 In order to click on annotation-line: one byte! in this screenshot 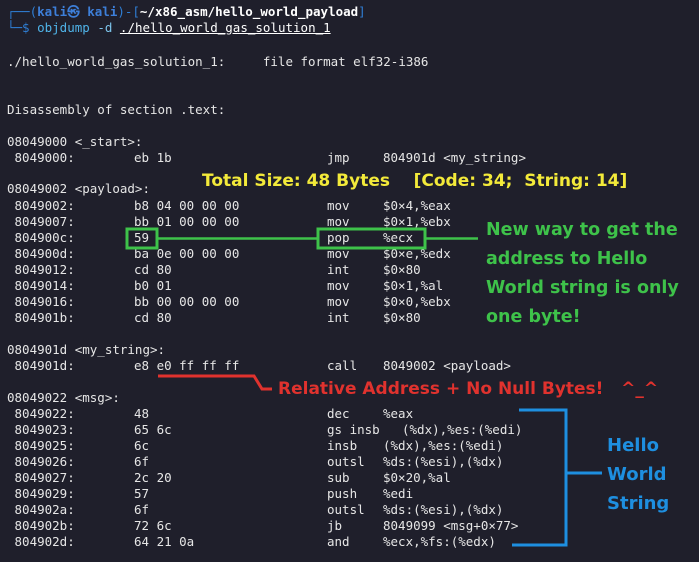, I will do `click(533, 317)`.